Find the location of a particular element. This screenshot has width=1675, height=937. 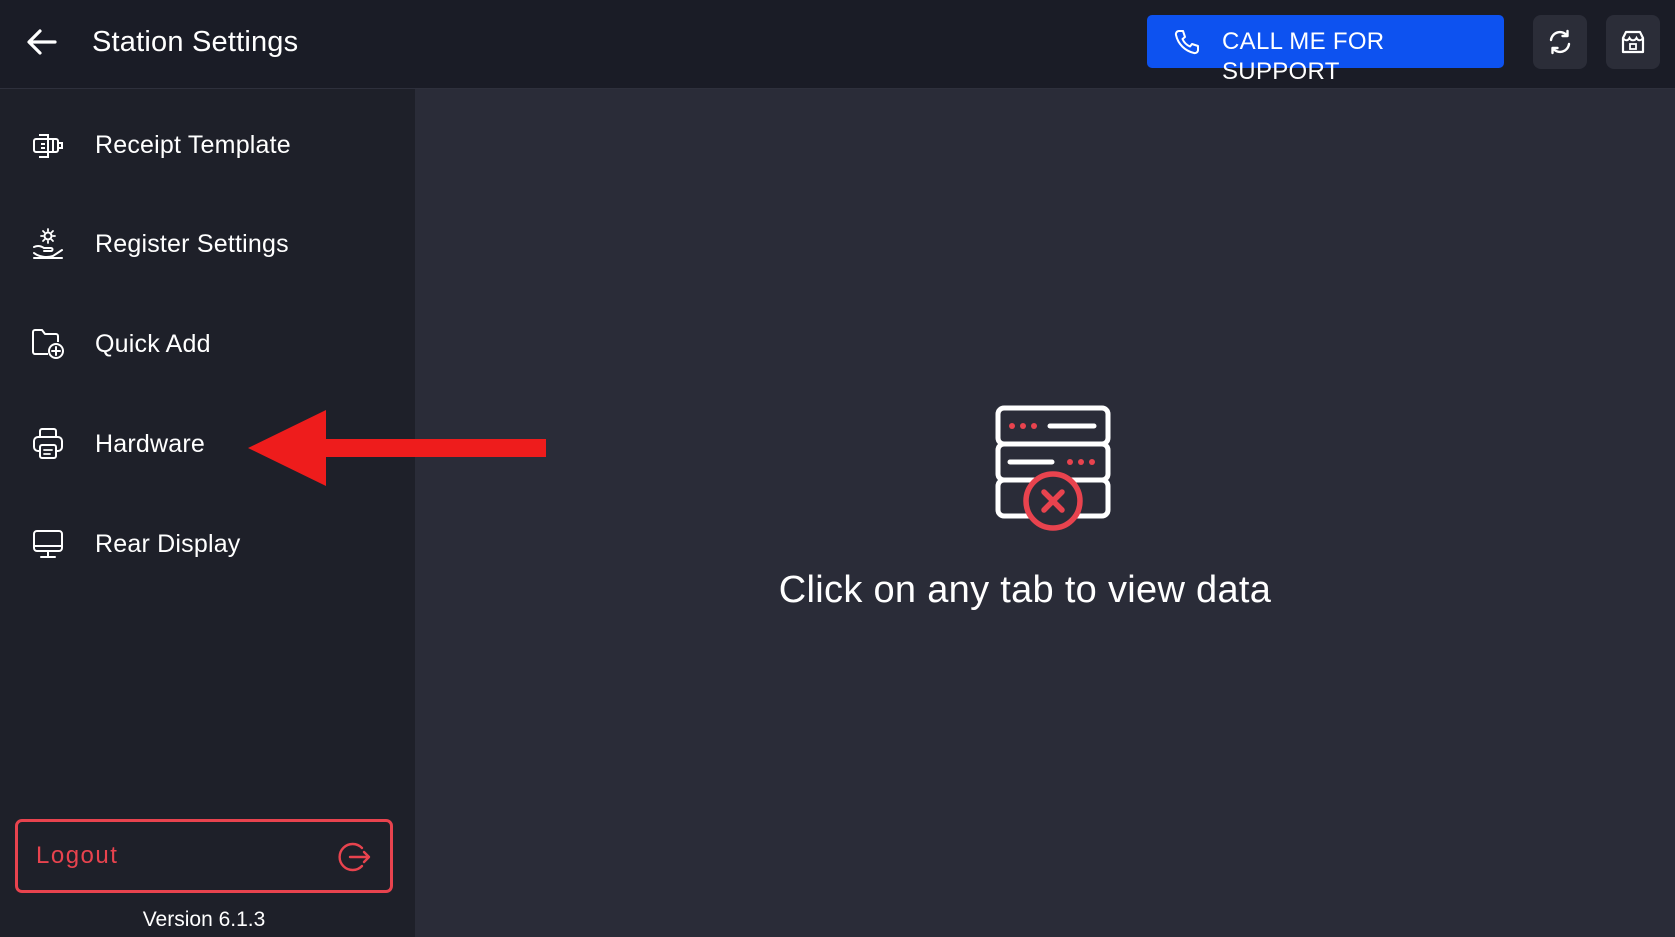

quick-add-icon is located at coordinates (48, 344).